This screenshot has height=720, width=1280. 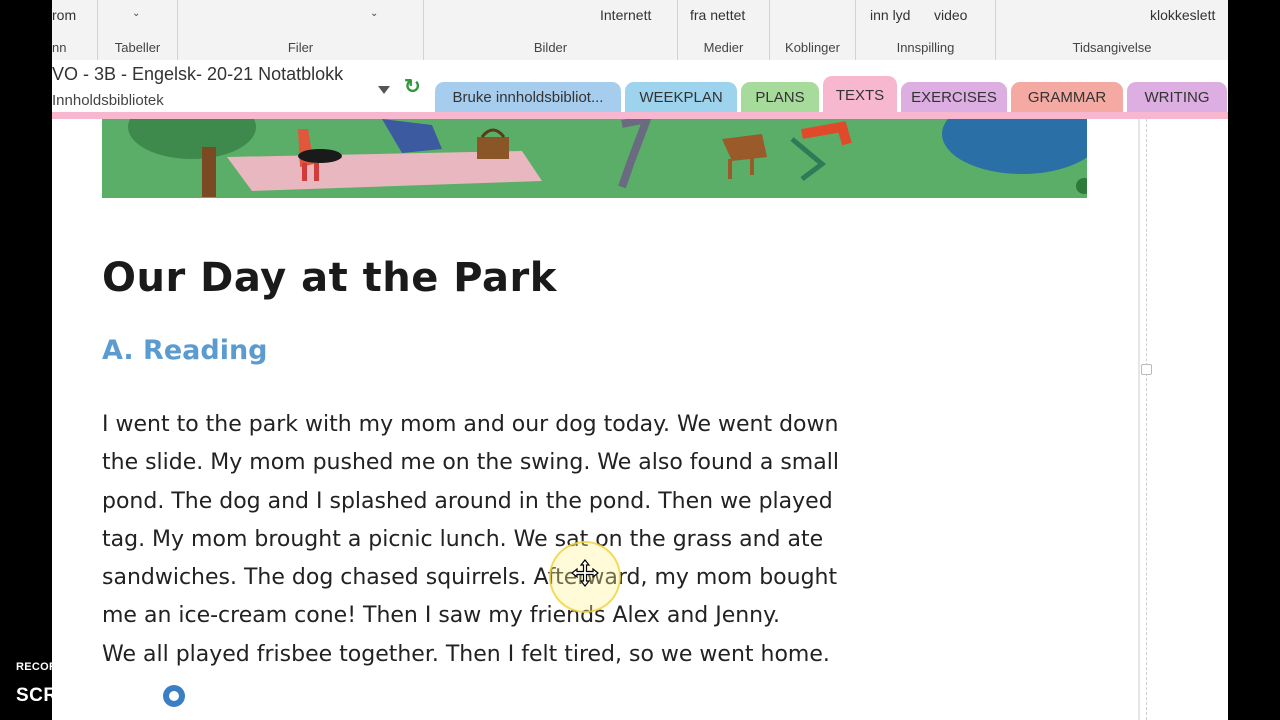 I want to click on section-name: Innholdsbibliotek, so click(x=108, y=100).